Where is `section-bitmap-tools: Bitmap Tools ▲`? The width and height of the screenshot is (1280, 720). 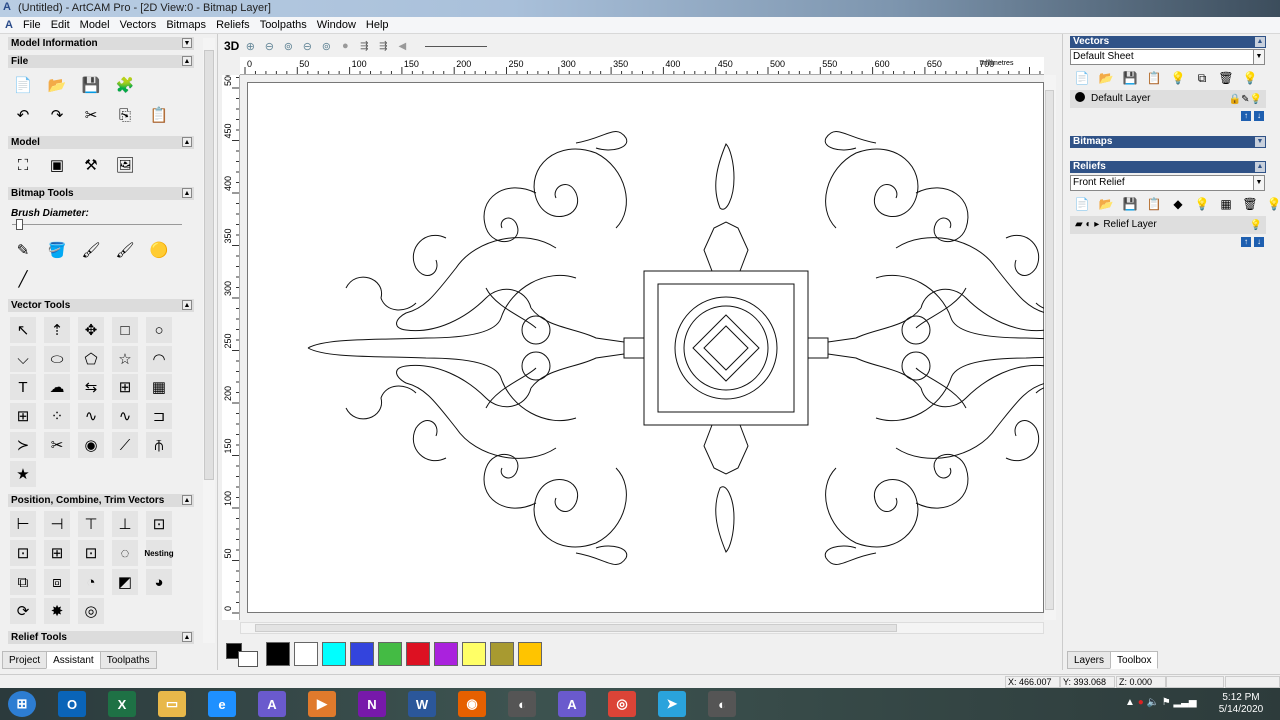
section-bitmap-tools: Bitmap Tools ▲ is located at coordinates (101, 193).